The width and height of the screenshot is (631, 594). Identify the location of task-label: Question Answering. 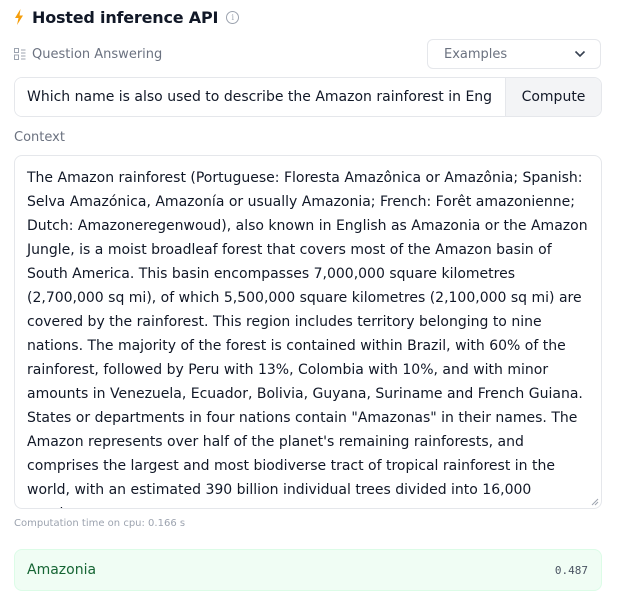
(97, 54).